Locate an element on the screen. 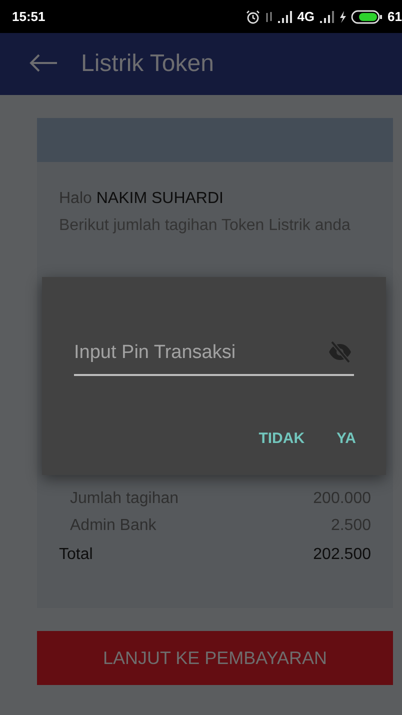  clock-time: 15:51 is located at coordinates (29, 16).